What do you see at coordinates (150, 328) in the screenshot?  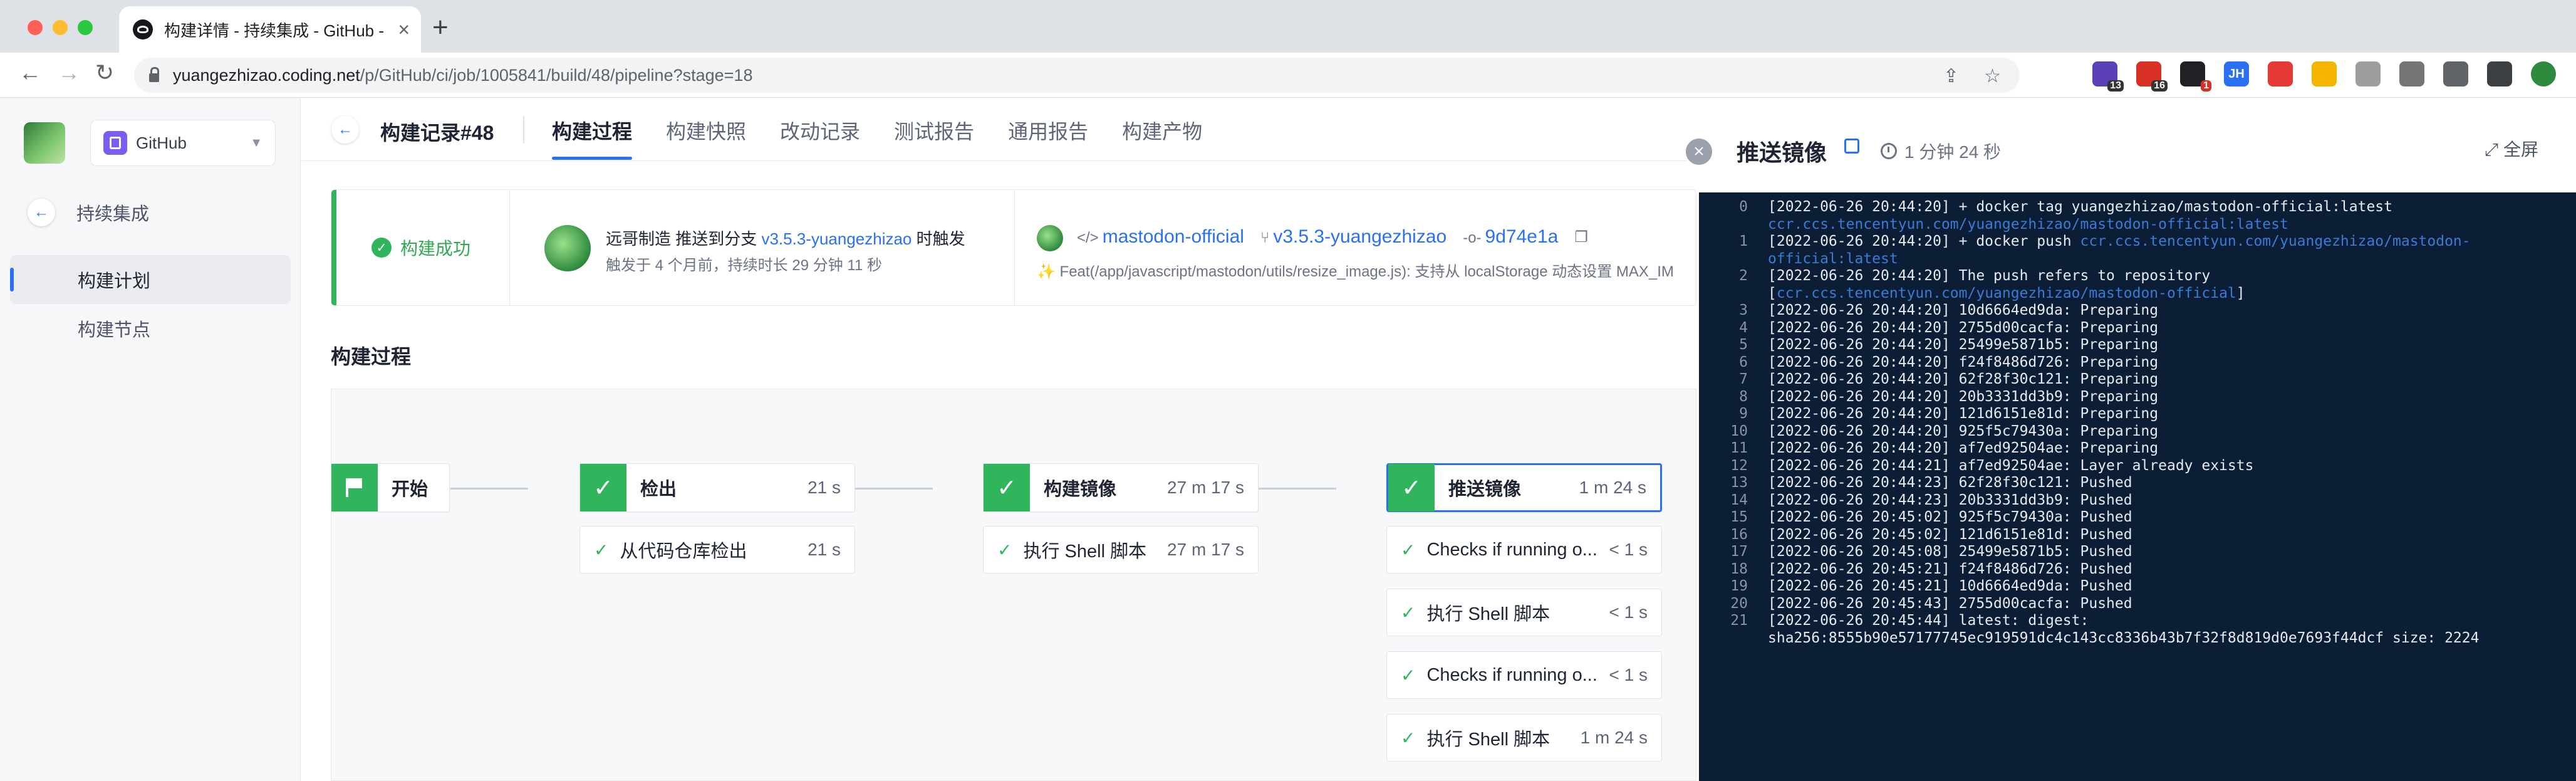 I see `sidebar-item-build-nodes: 构建节点` at bounding box center [150, 328].